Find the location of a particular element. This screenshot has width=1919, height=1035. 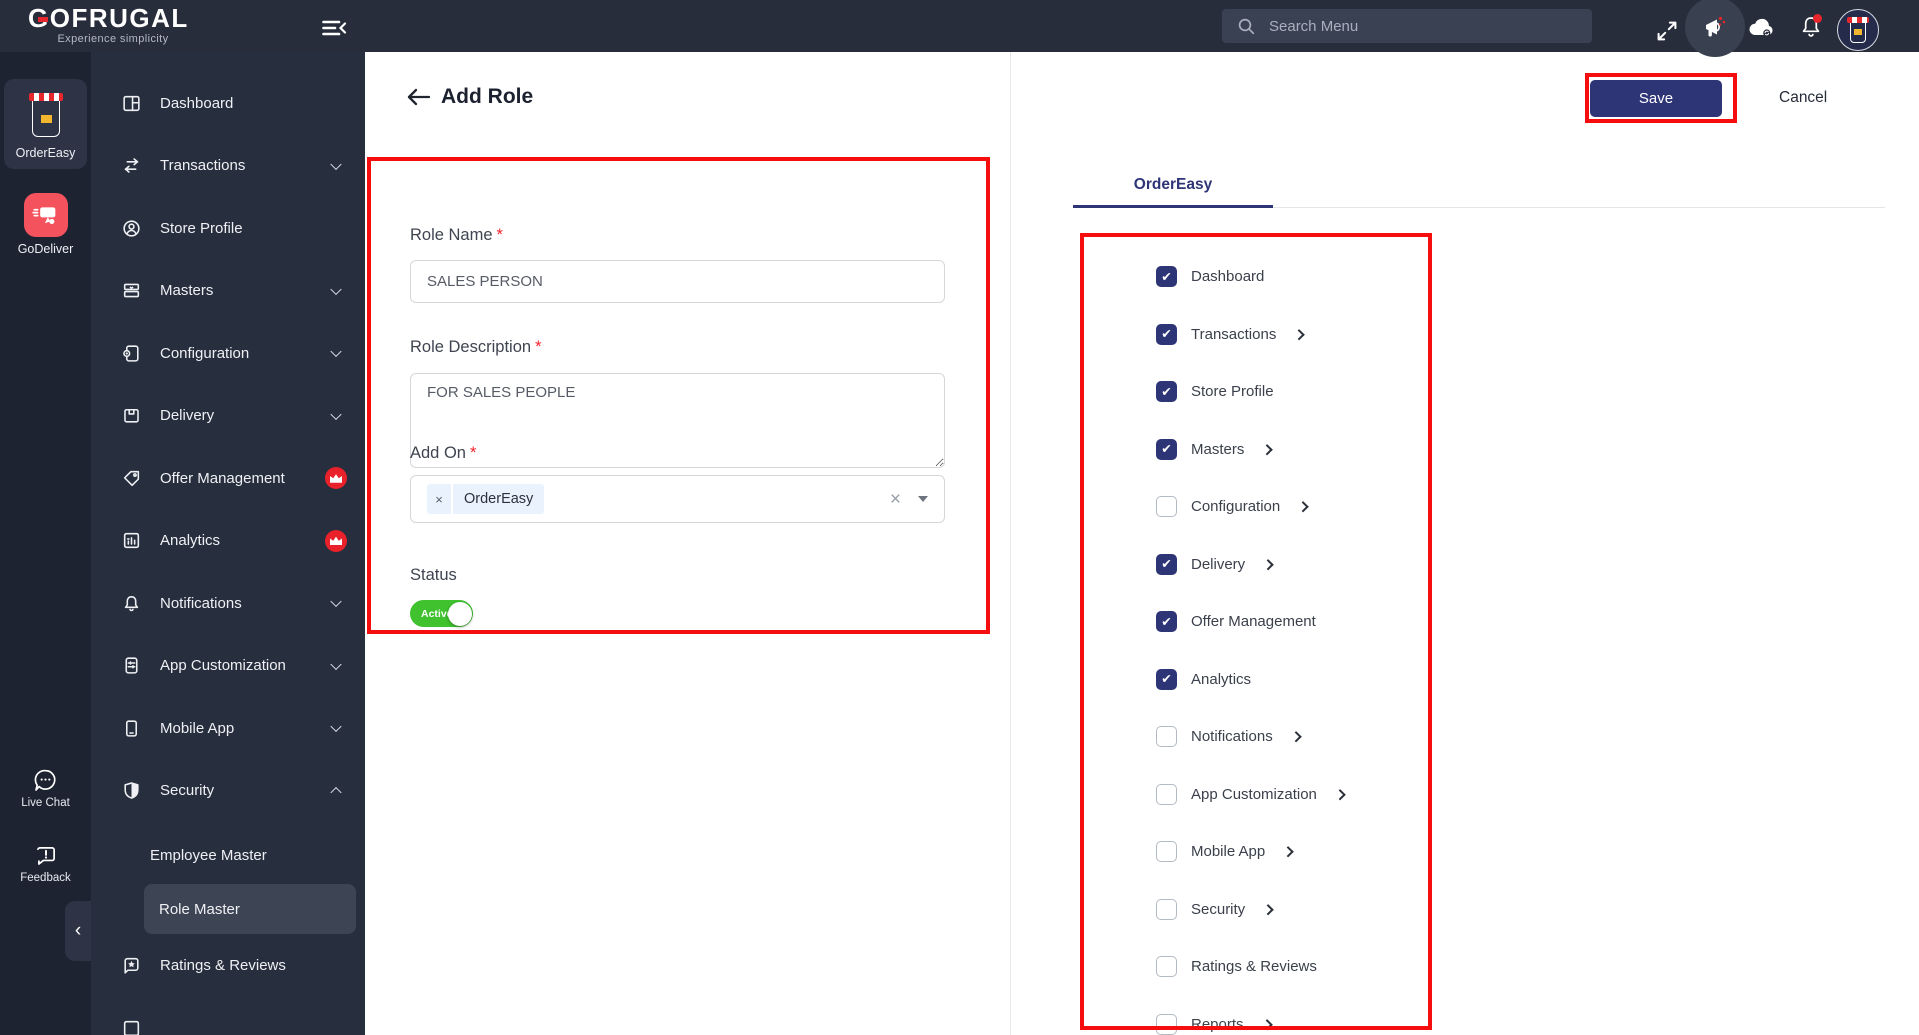

app-rail-label: GoDeliver is located at coordinates (45, 249).